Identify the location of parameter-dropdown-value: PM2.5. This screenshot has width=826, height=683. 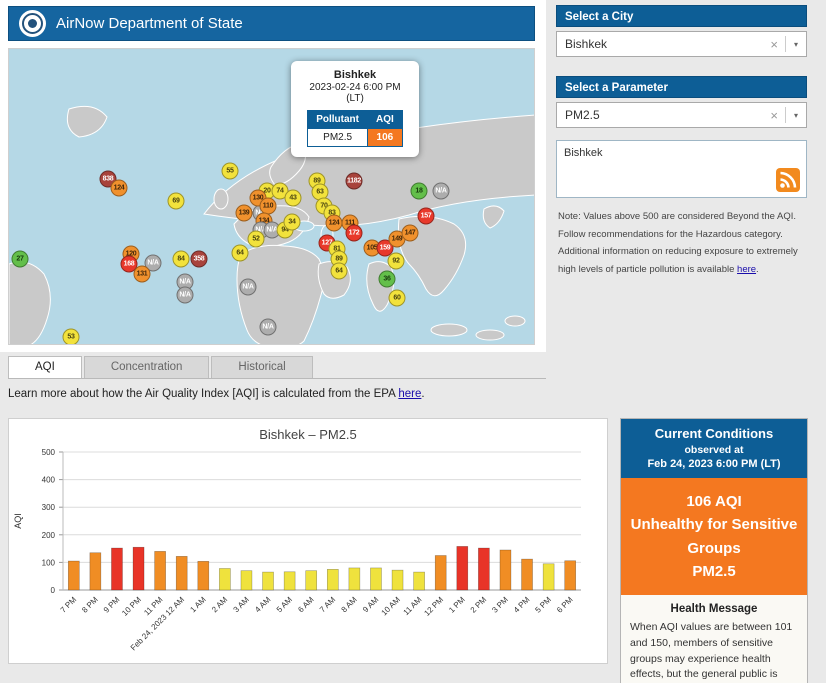
(582, 115).